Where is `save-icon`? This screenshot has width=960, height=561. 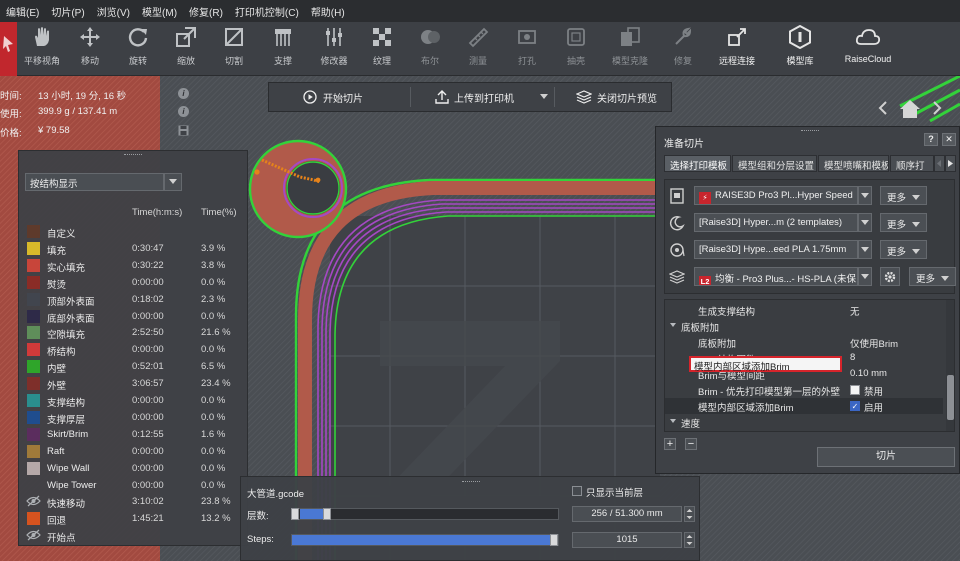 save-icon is located at coordinates (183, 130).